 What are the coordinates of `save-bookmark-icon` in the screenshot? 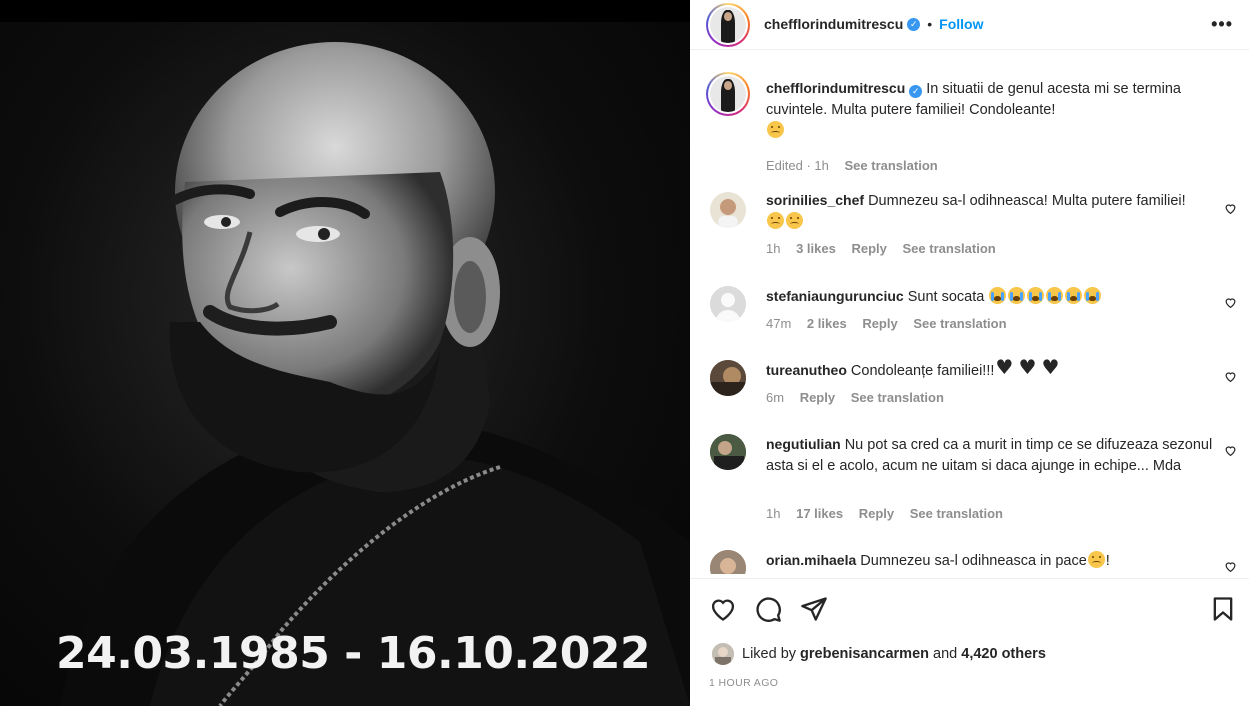 It's located at (1223, 609).